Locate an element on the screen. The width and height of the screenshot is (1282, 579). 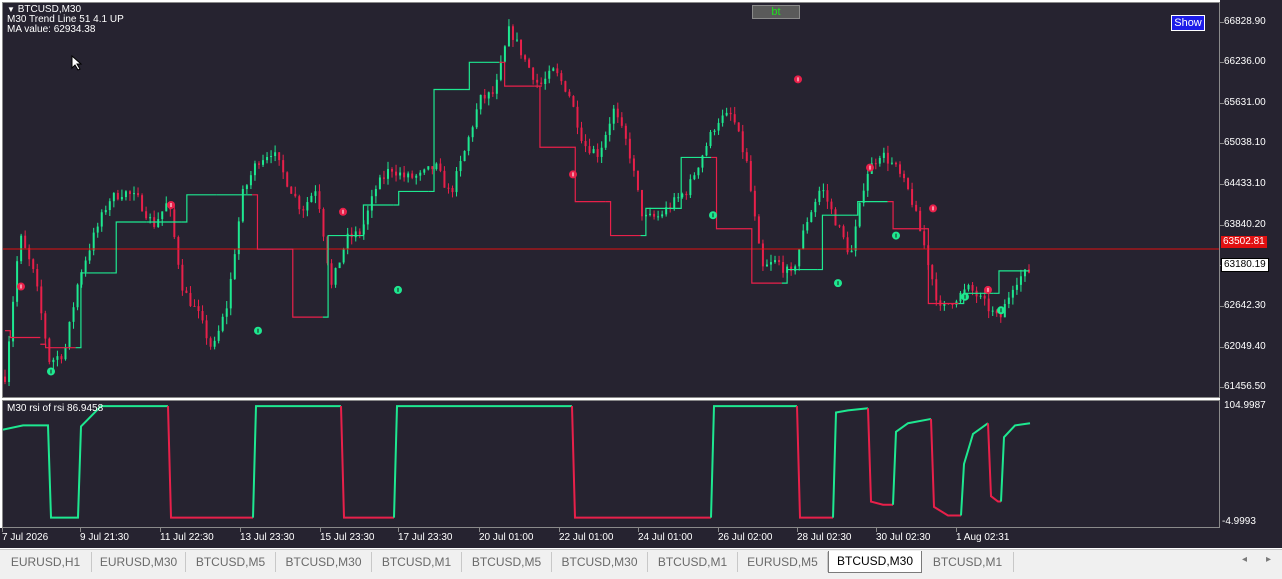
ma-value-label: MA value: 62934.38 is located at coordinates (51, 29).